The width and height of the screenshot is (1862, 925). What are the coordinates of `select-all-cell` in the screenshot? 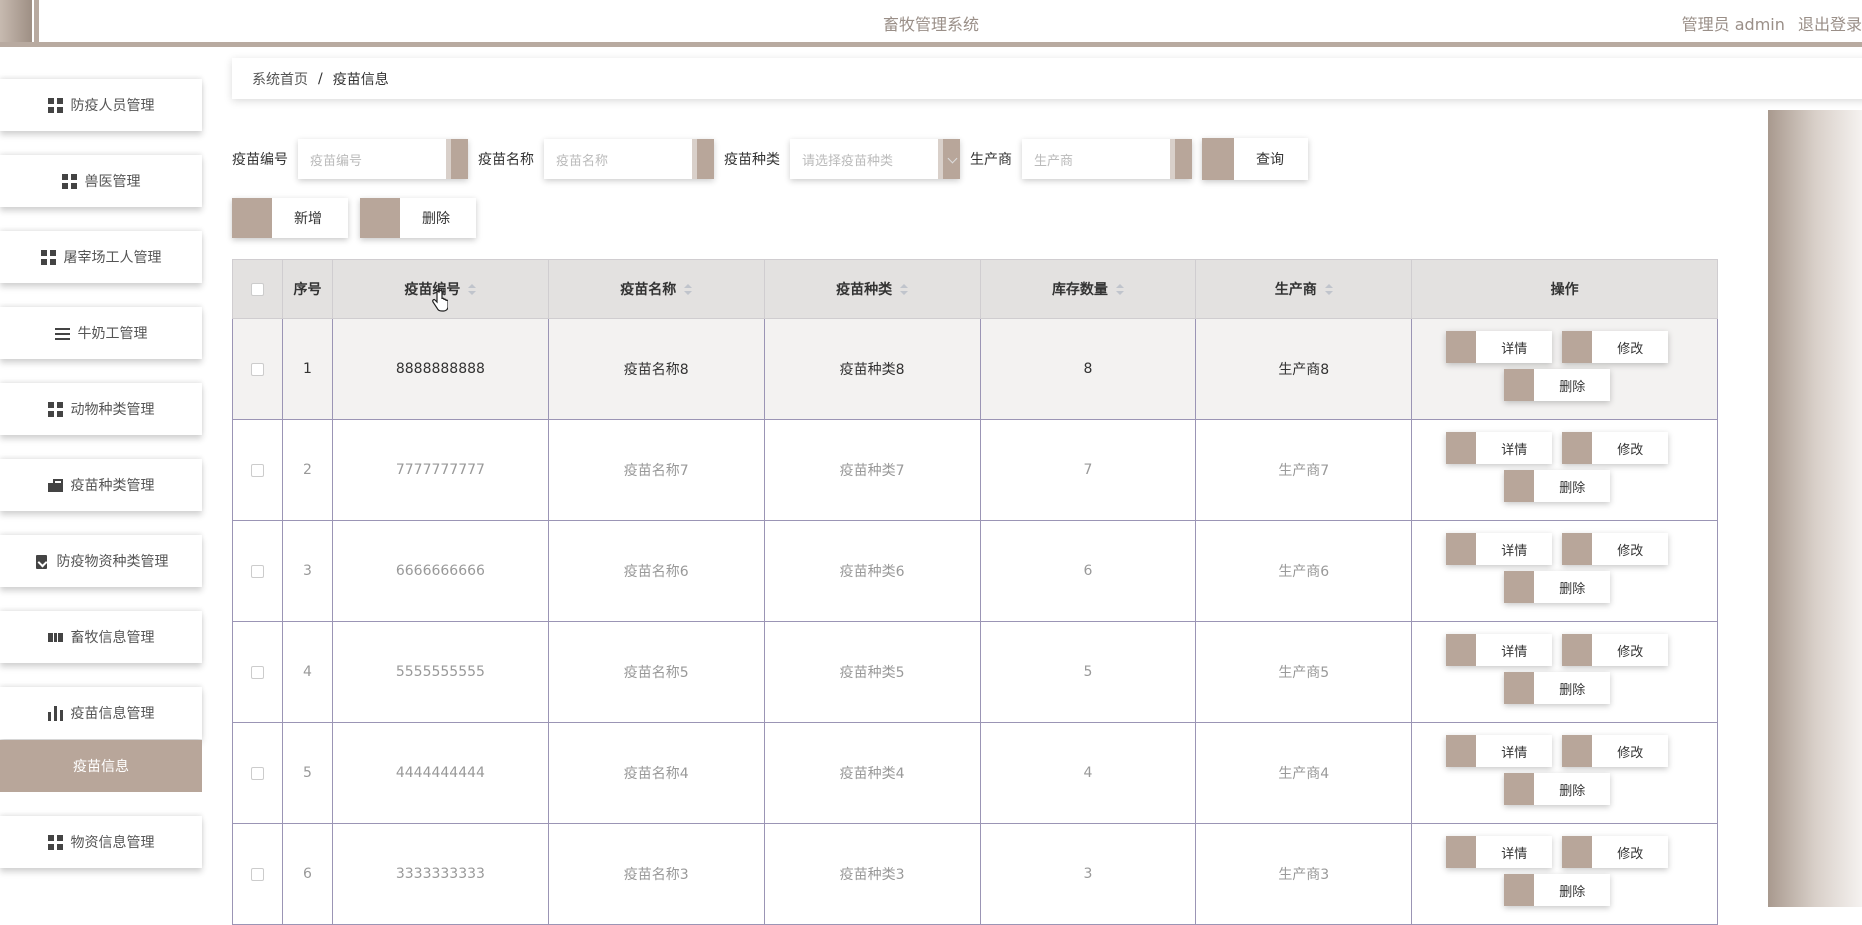 It's located at (257, 289).